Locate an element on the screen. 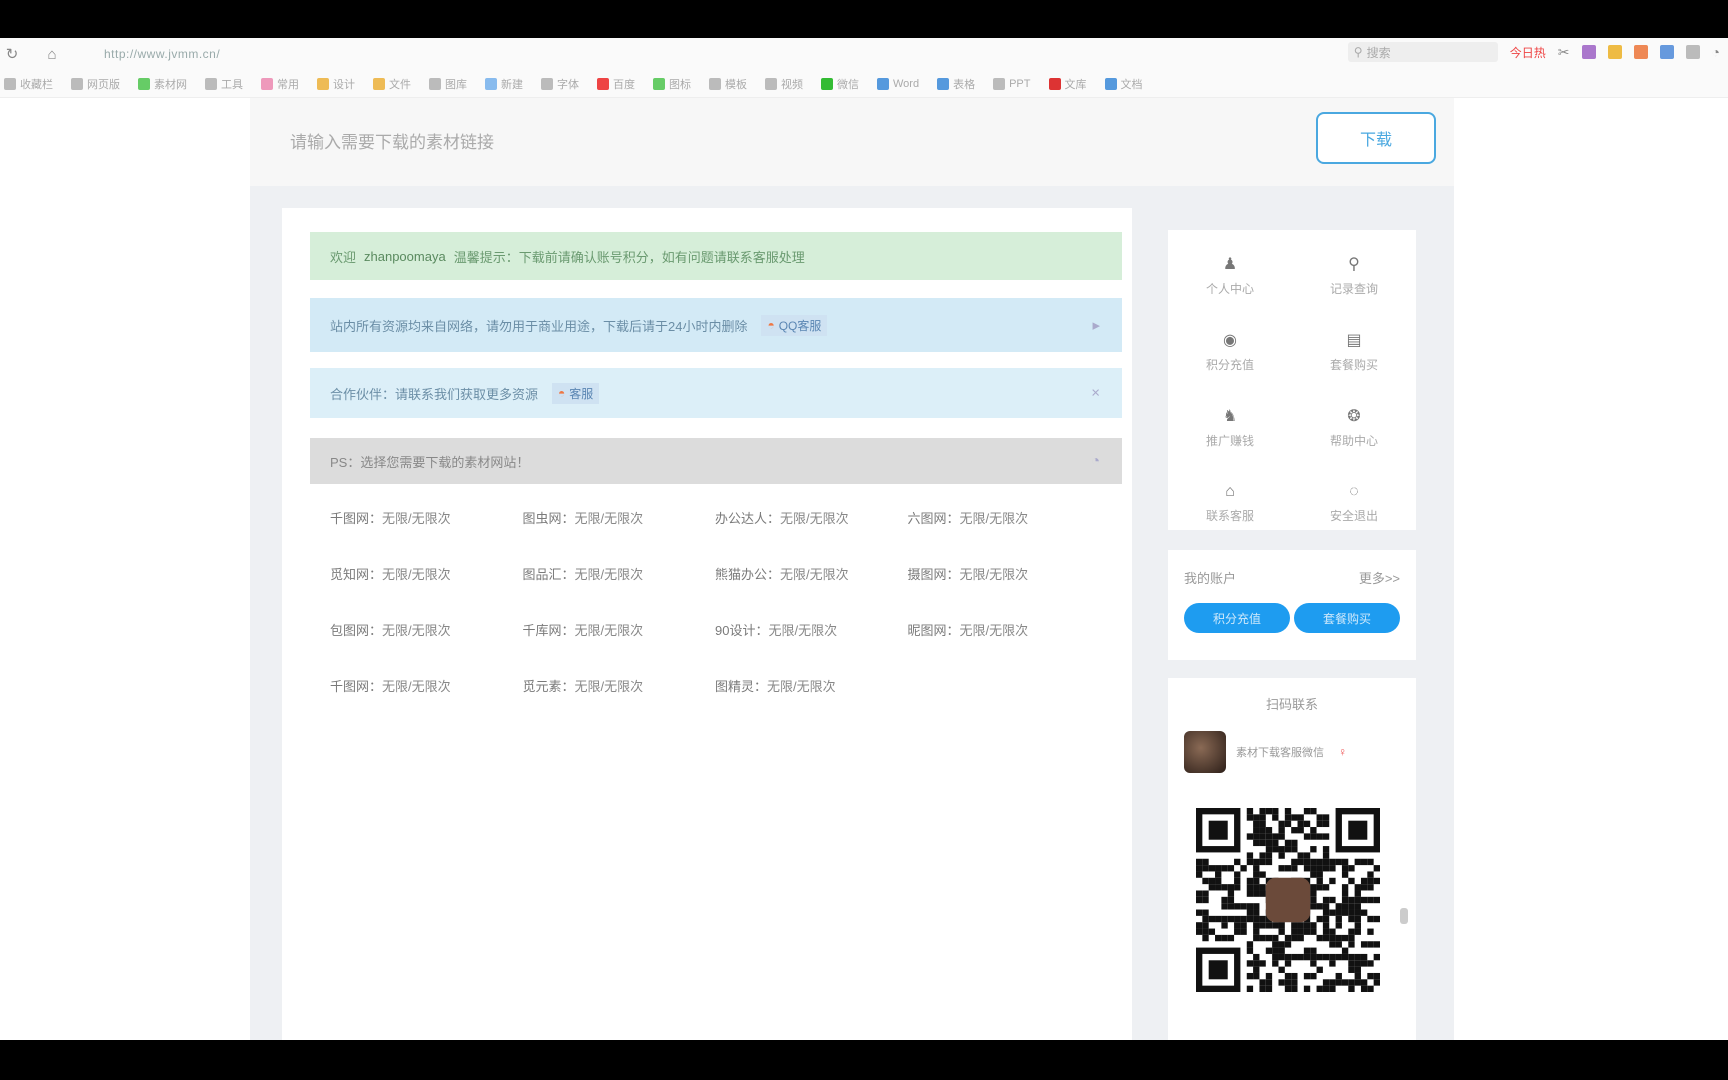 This screenshot has width=1728, height=1080. qq-service-link: ◓ QQ客服 is located at coordinates (794, 325).